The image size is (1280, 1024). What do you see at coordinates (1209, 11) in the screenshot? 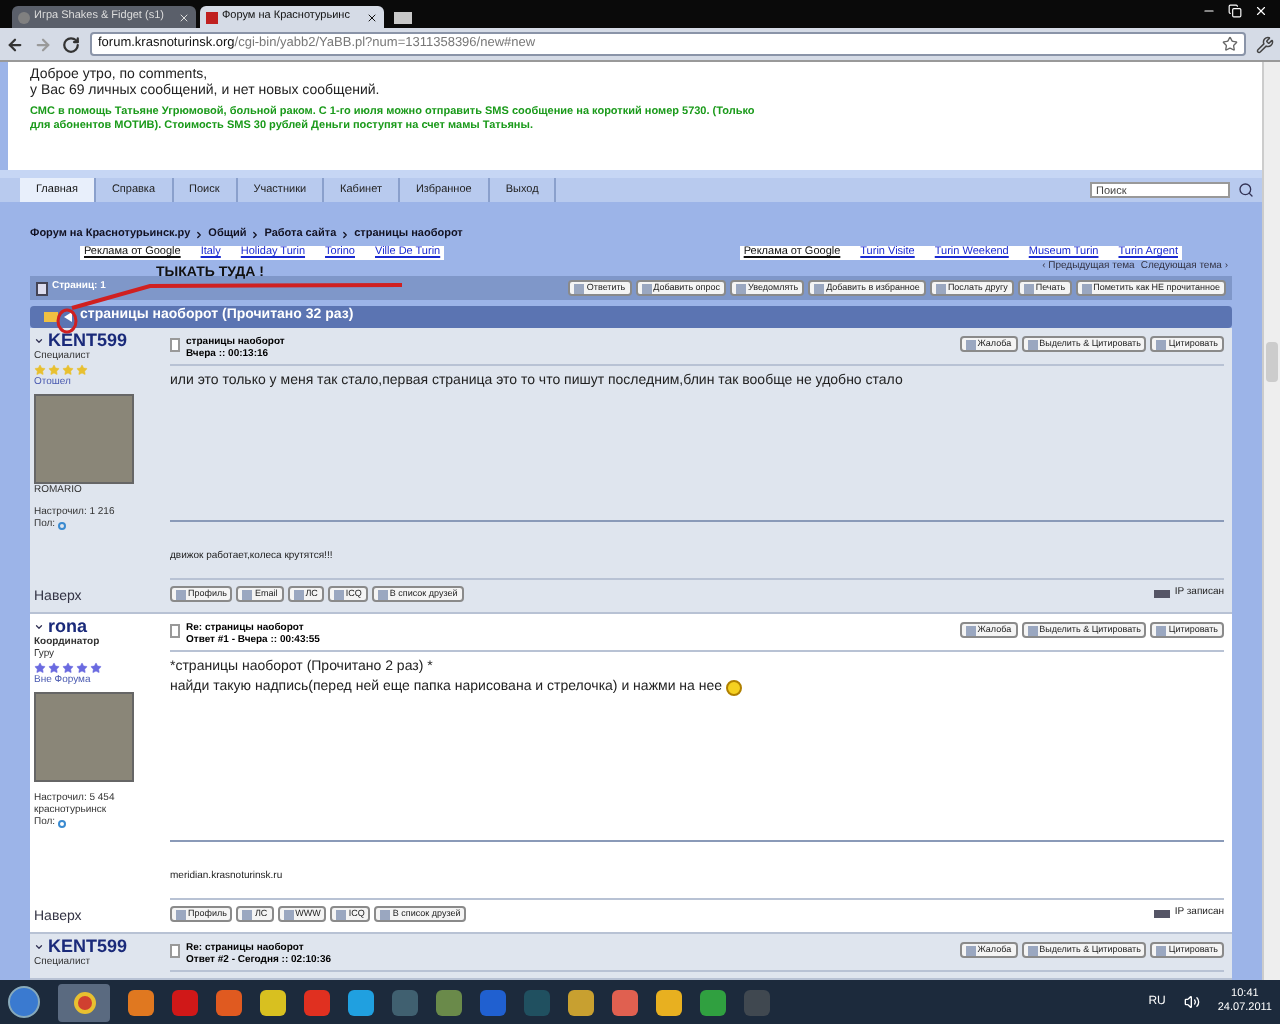
I see `minimize-icon` at bounding box center [1209, 11].